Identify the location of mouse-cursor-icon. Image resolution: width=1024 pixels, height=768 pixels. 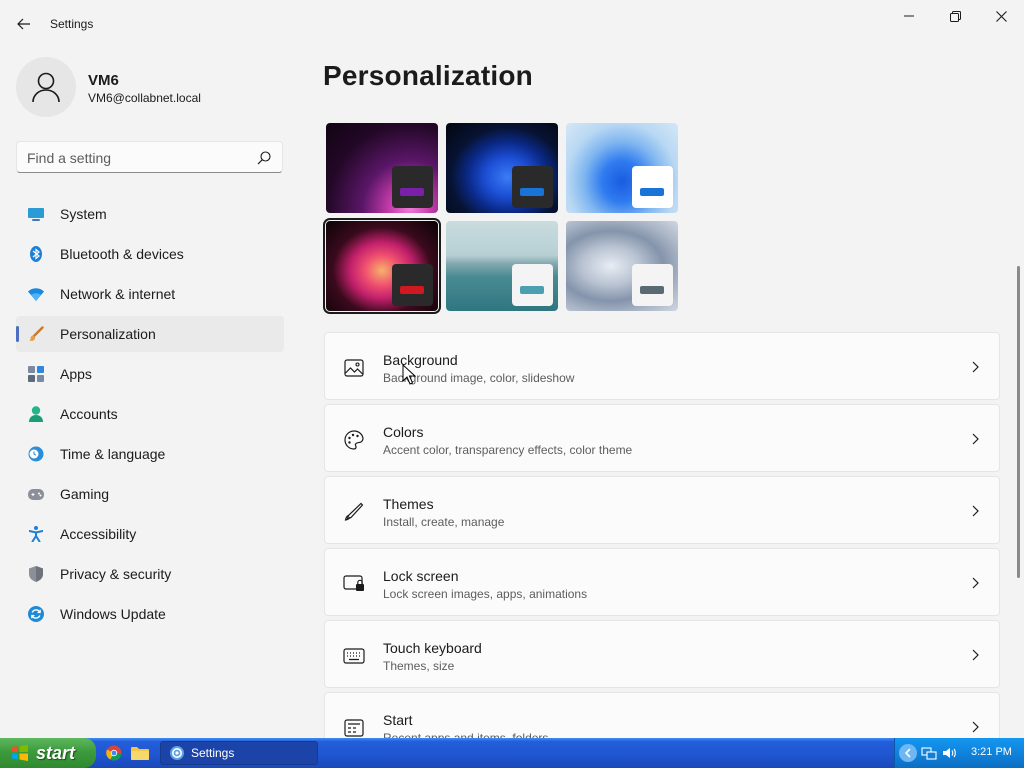
(409, 374).